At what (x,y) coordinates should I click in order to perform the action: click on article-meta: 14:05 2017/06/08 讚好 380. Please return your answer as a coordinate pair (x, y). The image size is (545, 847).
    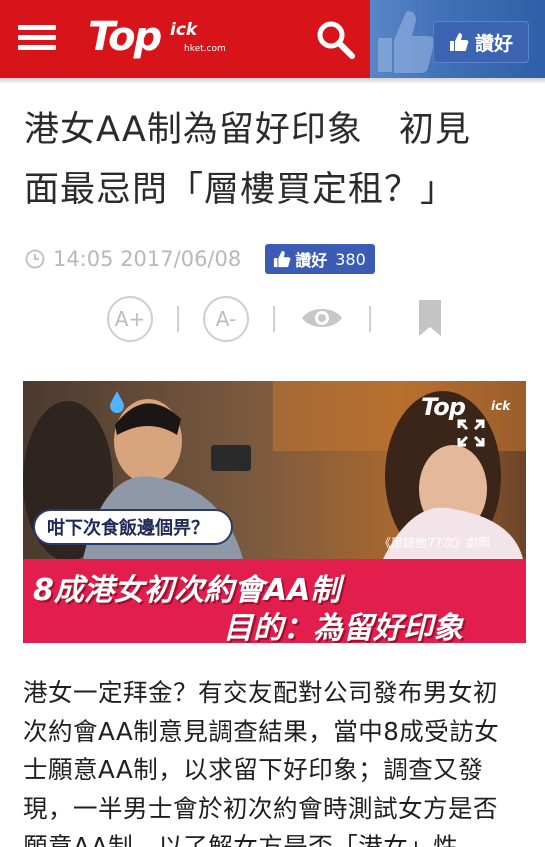
    Looking at the image, I should click on (200, 259).